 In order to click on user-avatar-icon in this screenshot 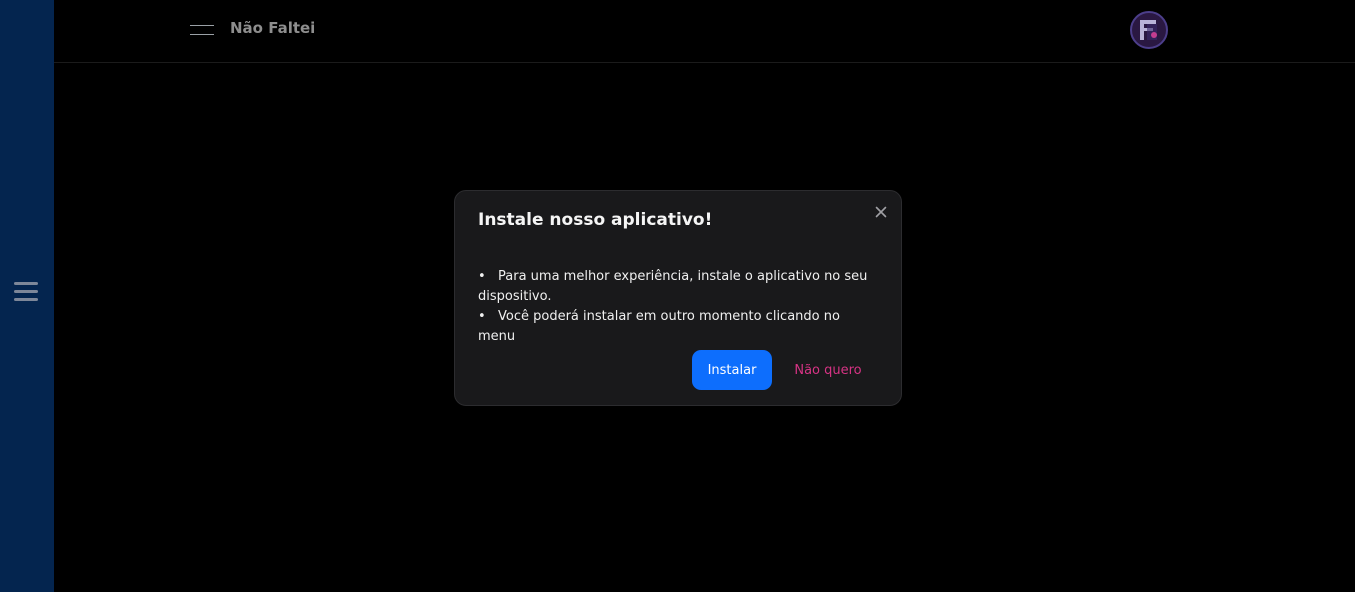, I will do `click(1149, 30)`.